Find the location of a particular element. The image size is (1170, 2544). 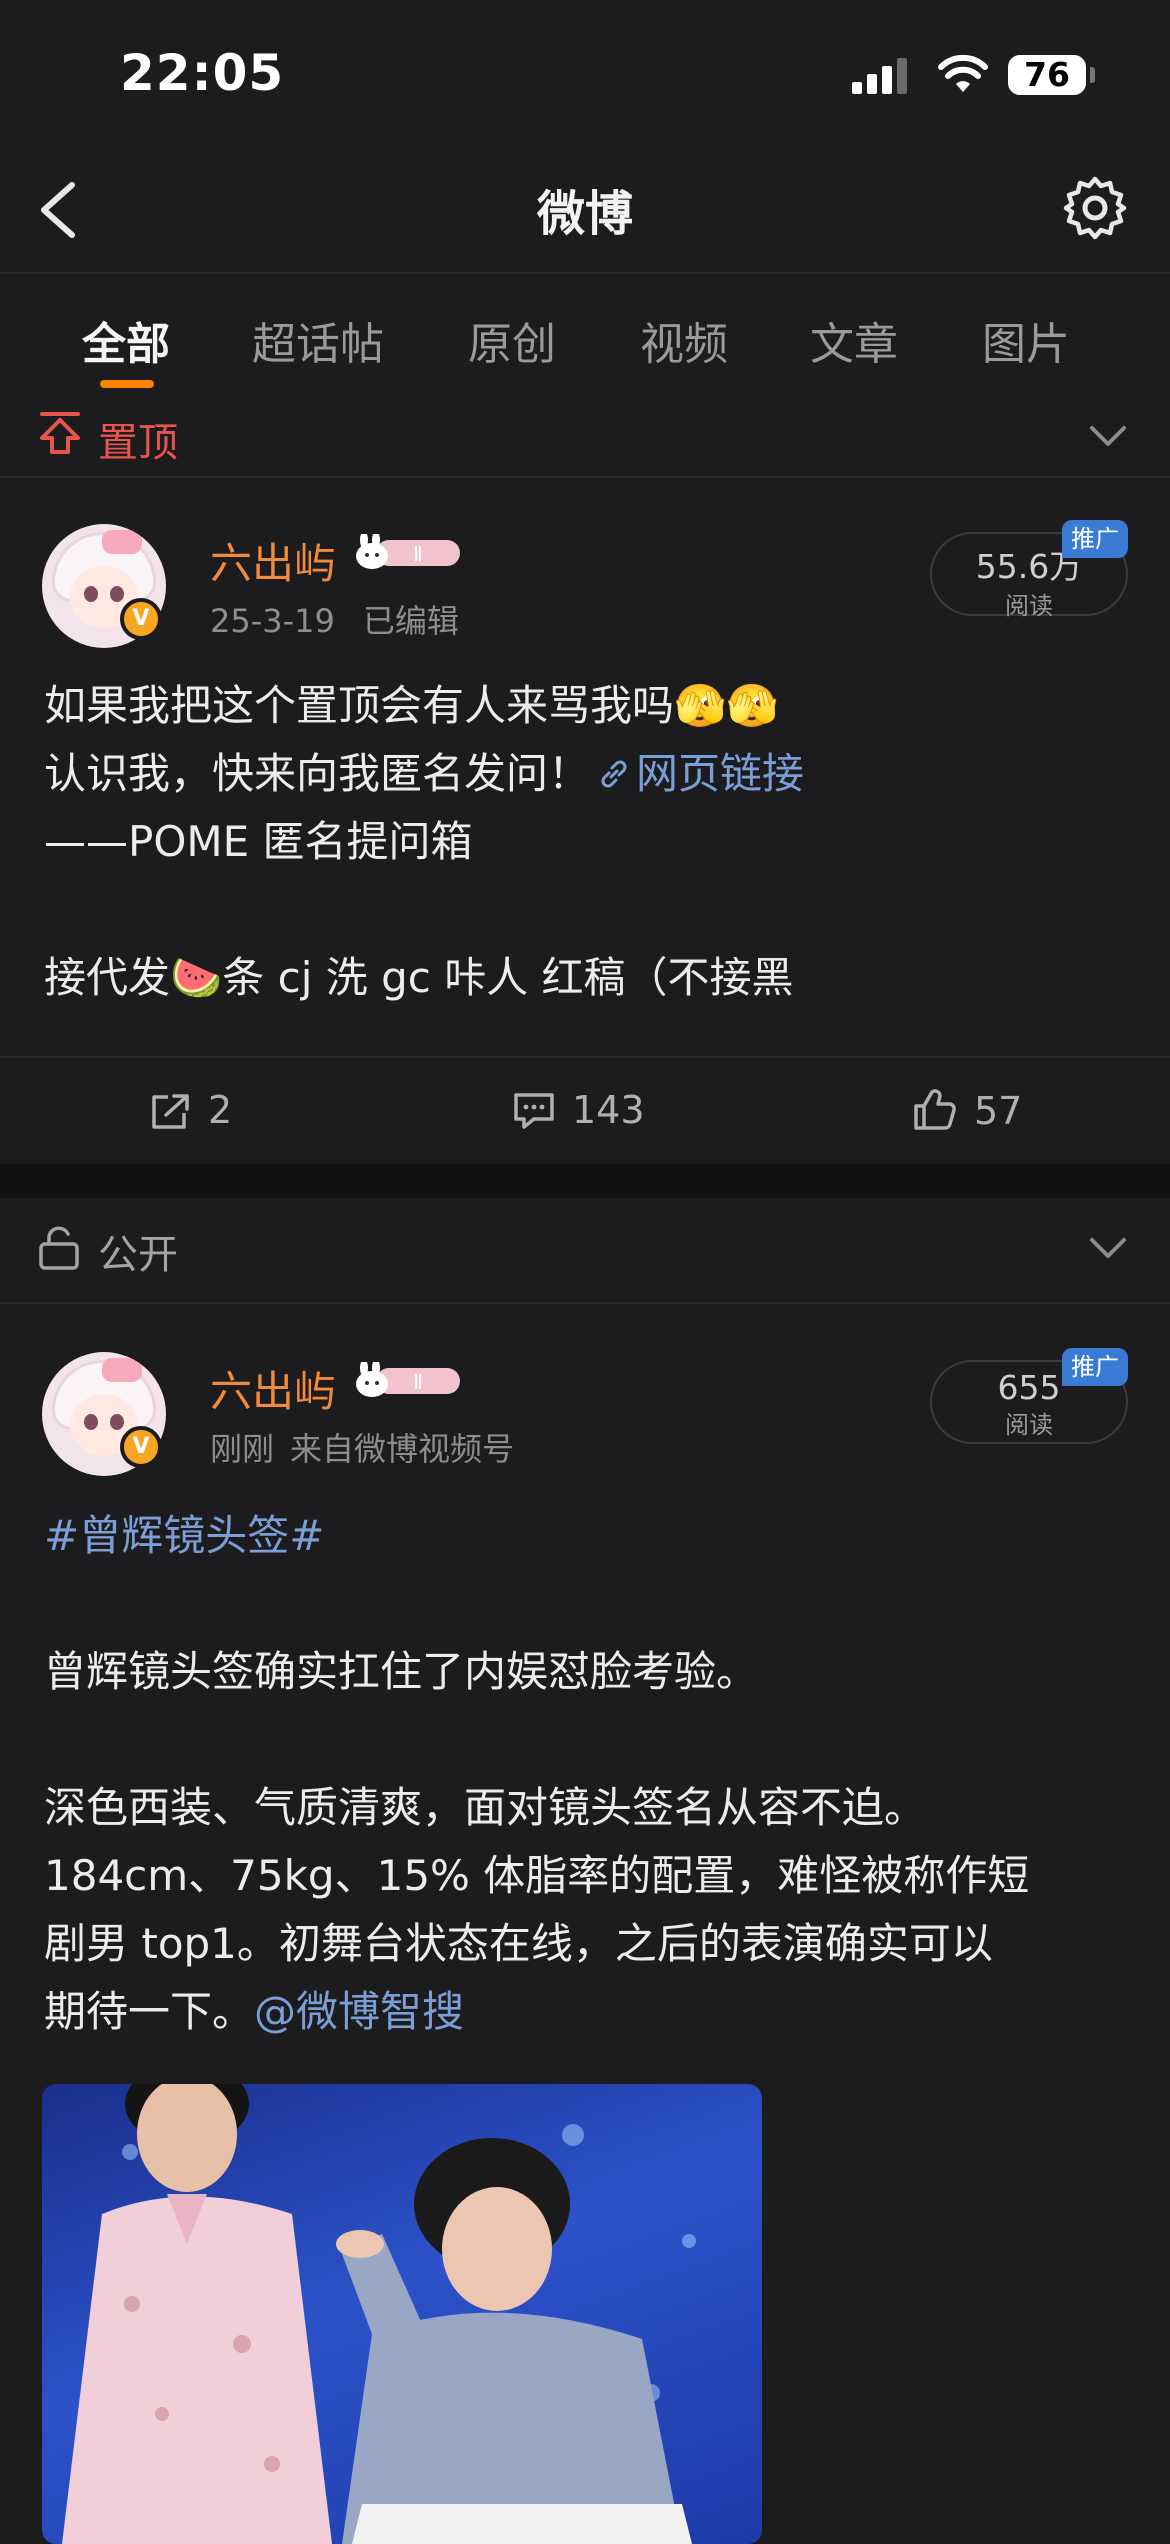

active-tab-indicator is located at coordinates (127, 384).